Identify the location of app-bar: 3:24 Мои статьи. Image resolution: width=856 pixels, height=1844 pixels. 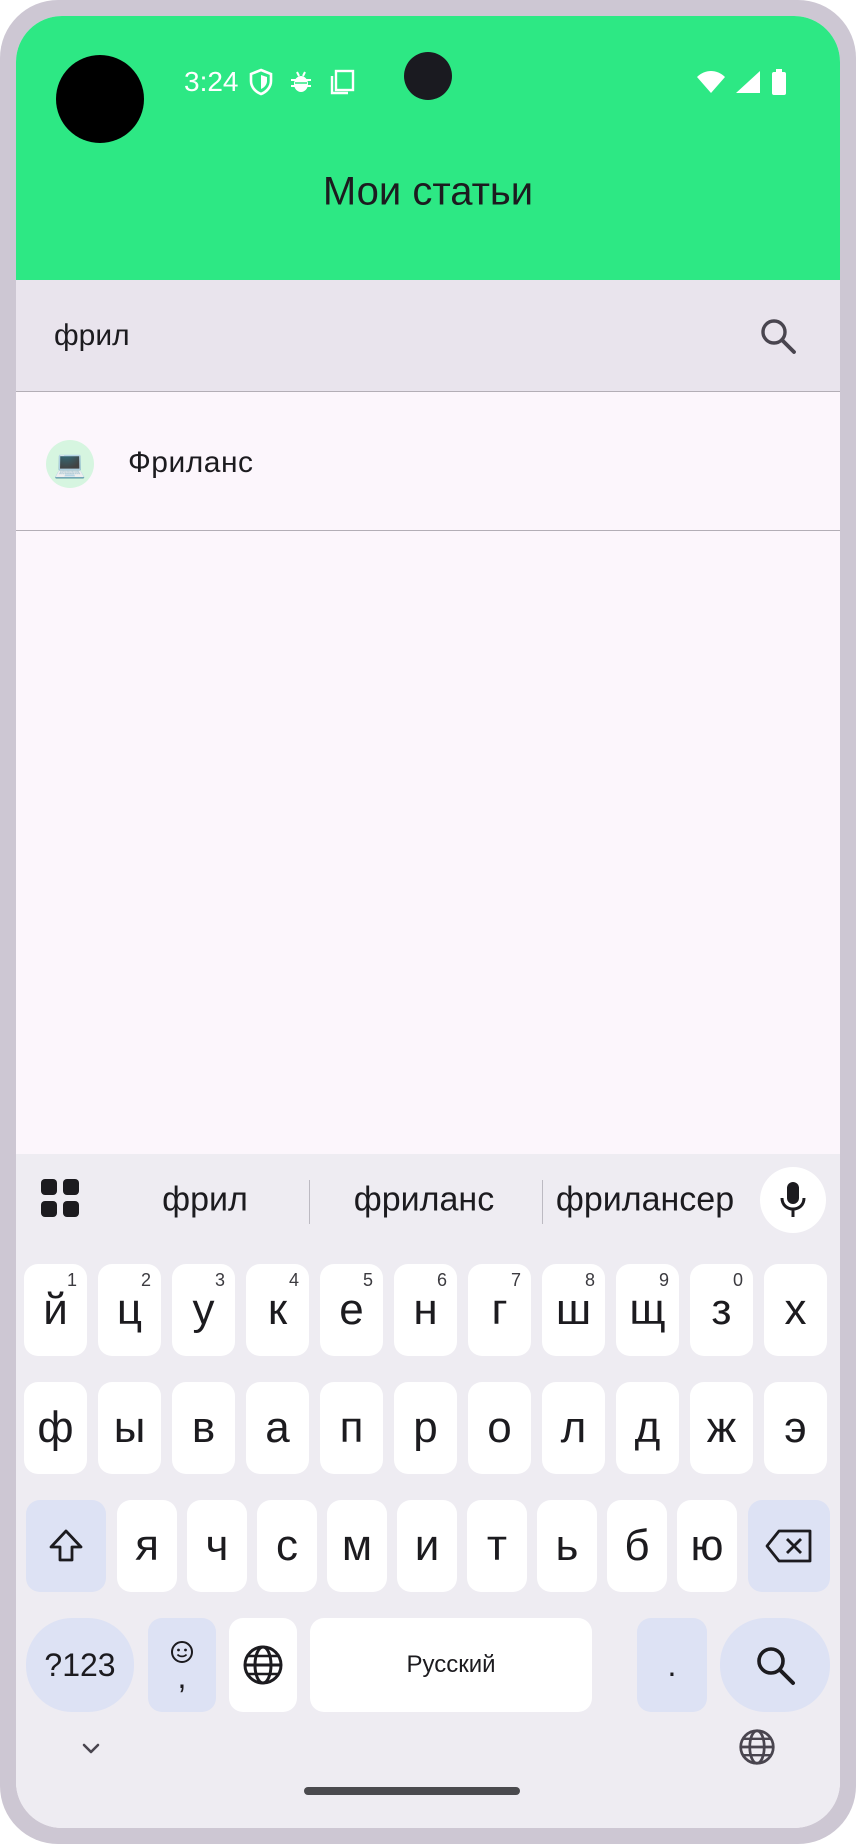
(428, 148).